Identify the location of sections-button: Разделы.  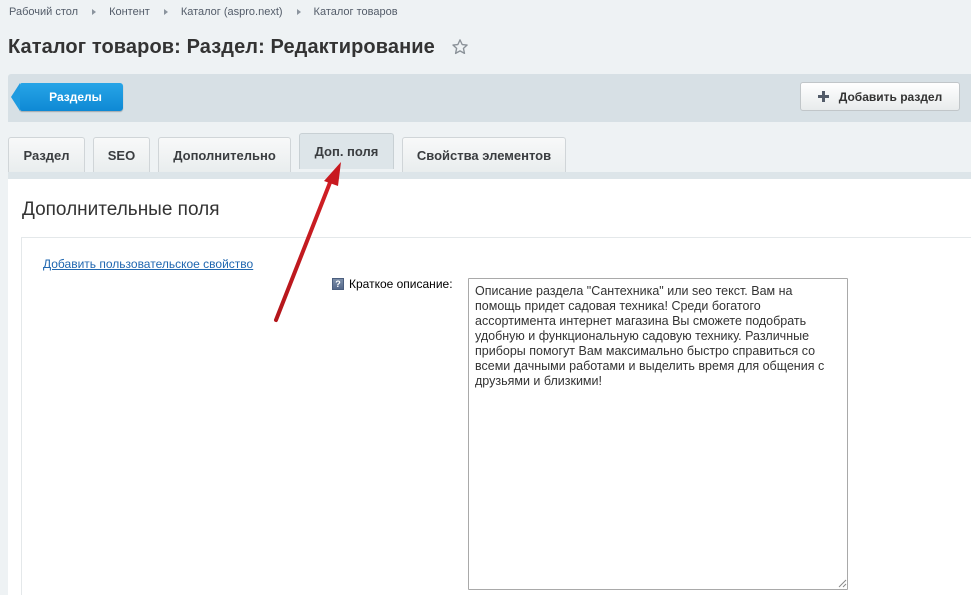
(67, 97).